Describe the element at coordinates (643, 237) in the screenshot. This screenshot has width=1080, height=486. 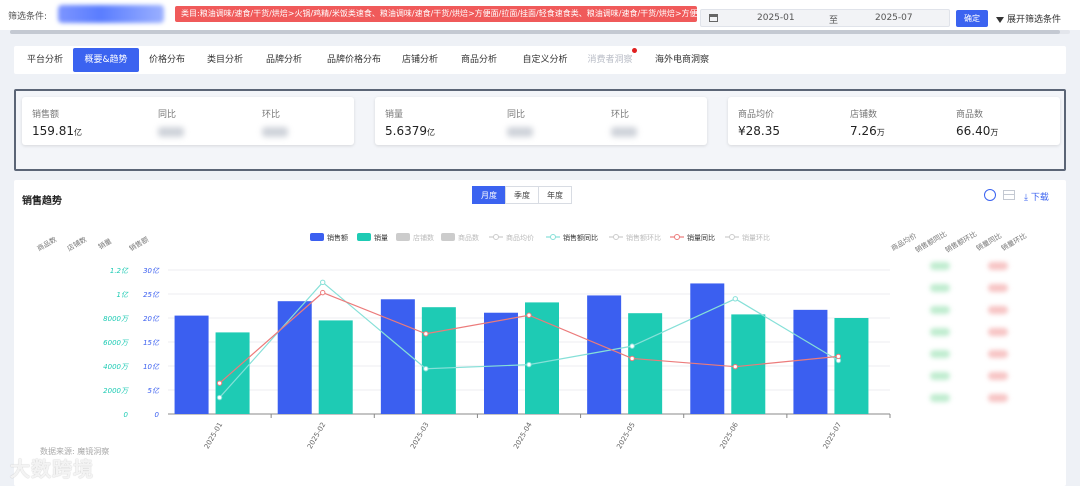
I see `legend-label: 销售额环比` at that location.